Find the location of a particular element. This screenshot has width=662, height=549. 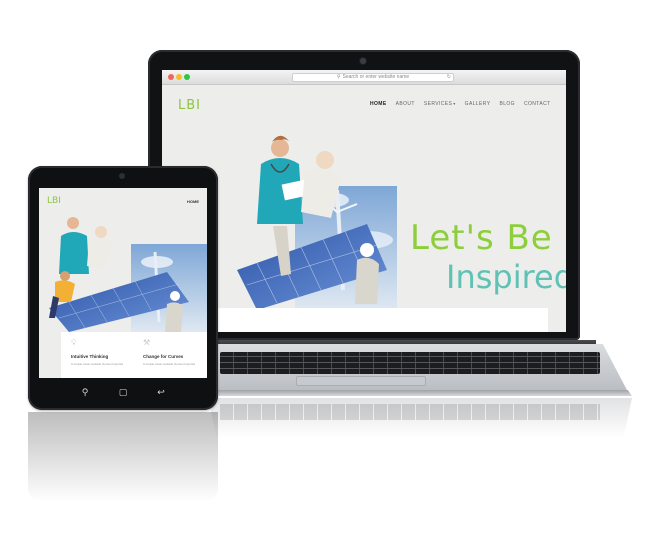

site-logo: LBI is located at coordinates (189, 105).